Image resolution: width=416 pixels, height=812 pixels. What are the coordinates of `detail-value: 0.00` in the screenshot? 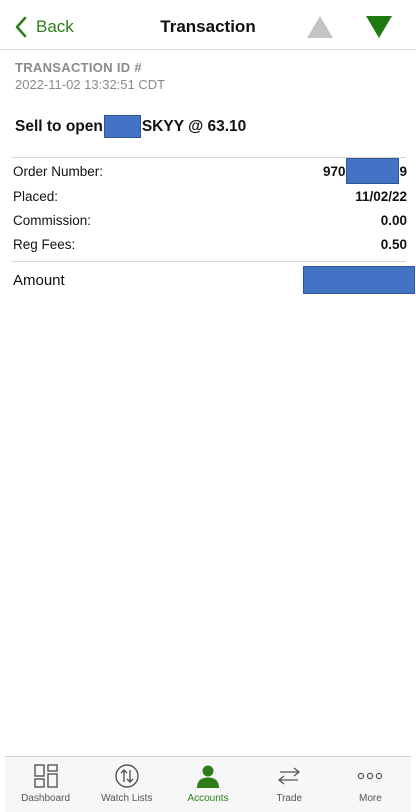 It's located at (393, 220).